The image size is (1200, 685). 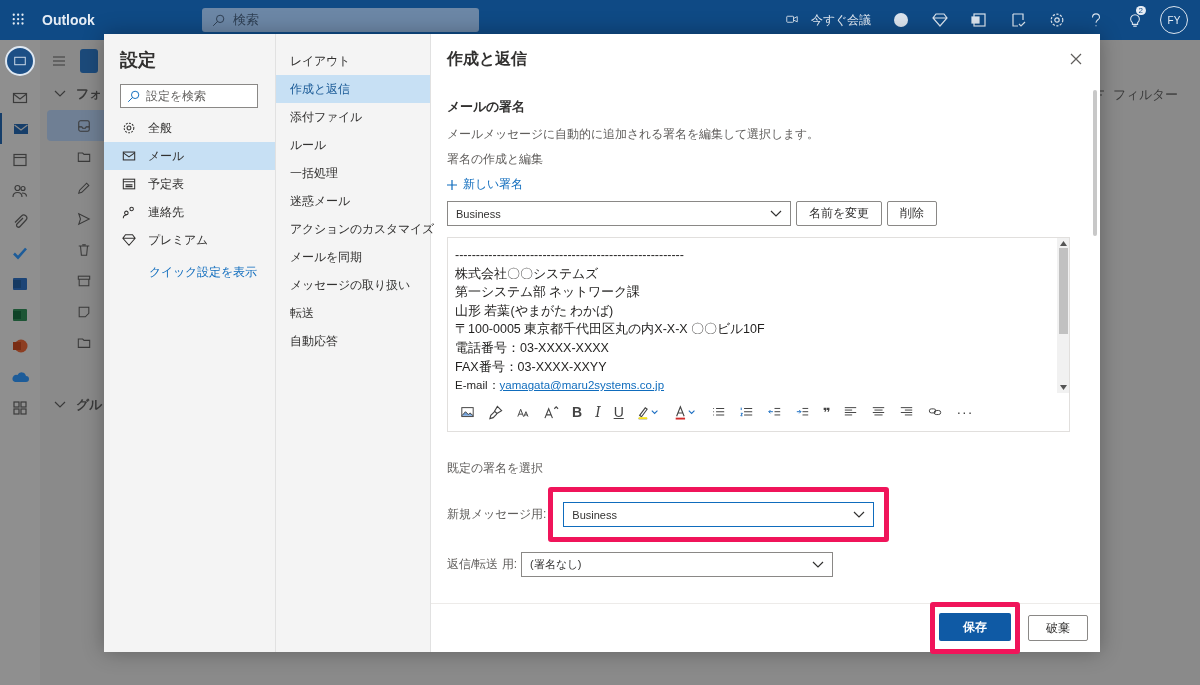 I want to click on signature-line: FAX番号：03-XXXX-XXYY, so click(x=531, y=367).